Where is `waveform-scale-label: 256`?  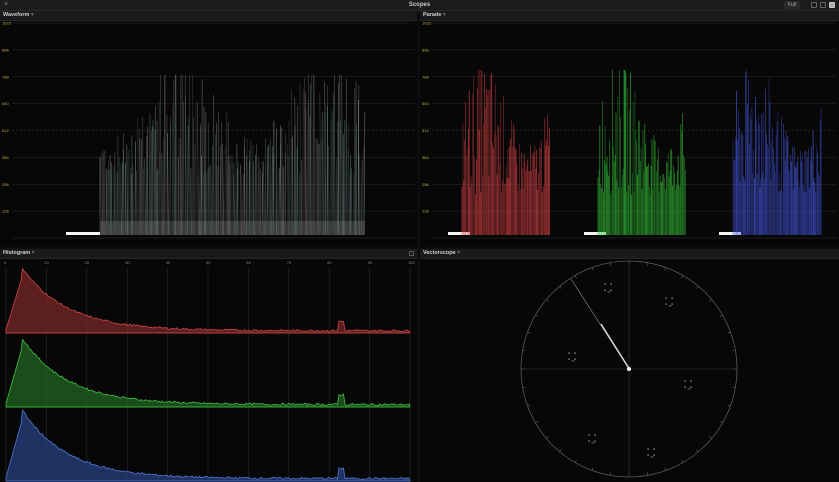
waveform-scale-label: 256 is located at coordinates (5, 184).